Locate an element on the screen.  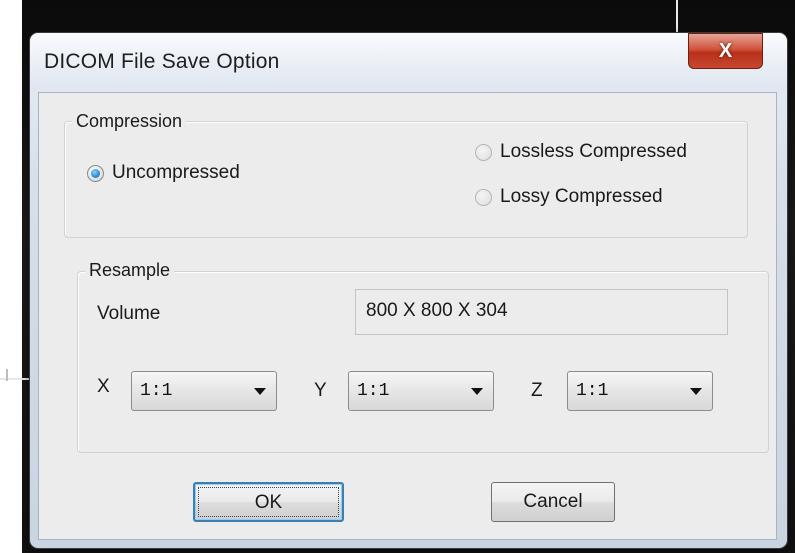
dialog-title: DICOM File Save Option is located at coordinates (162, 61).